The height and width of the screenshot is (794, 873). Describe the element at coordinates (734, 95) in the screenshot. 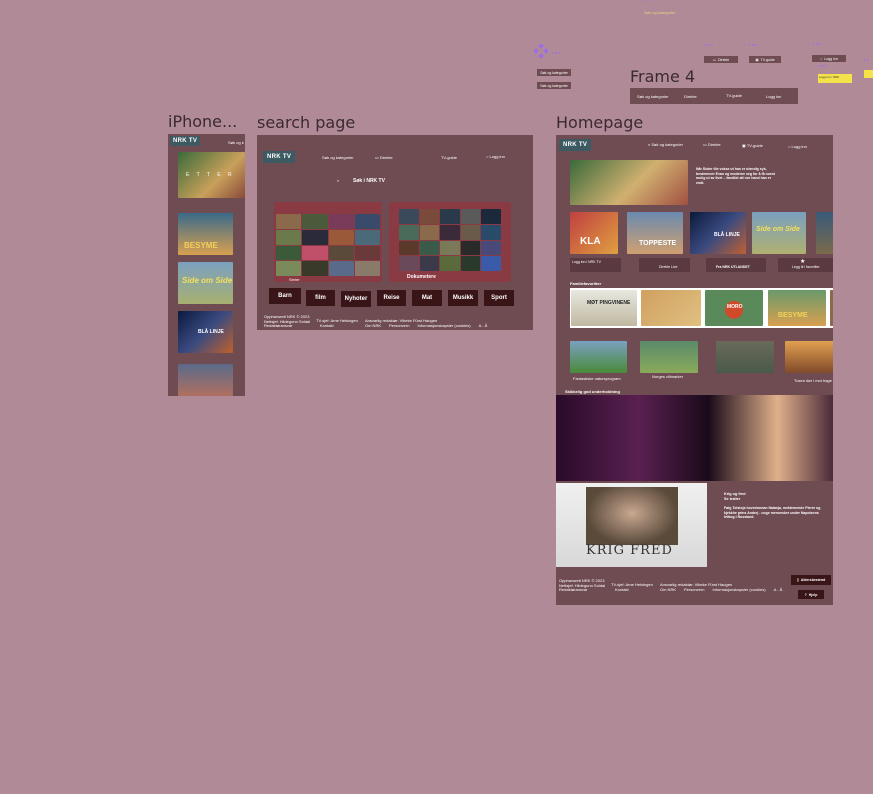

I see `frame4-item-tvguide: TV-guide` at that location.